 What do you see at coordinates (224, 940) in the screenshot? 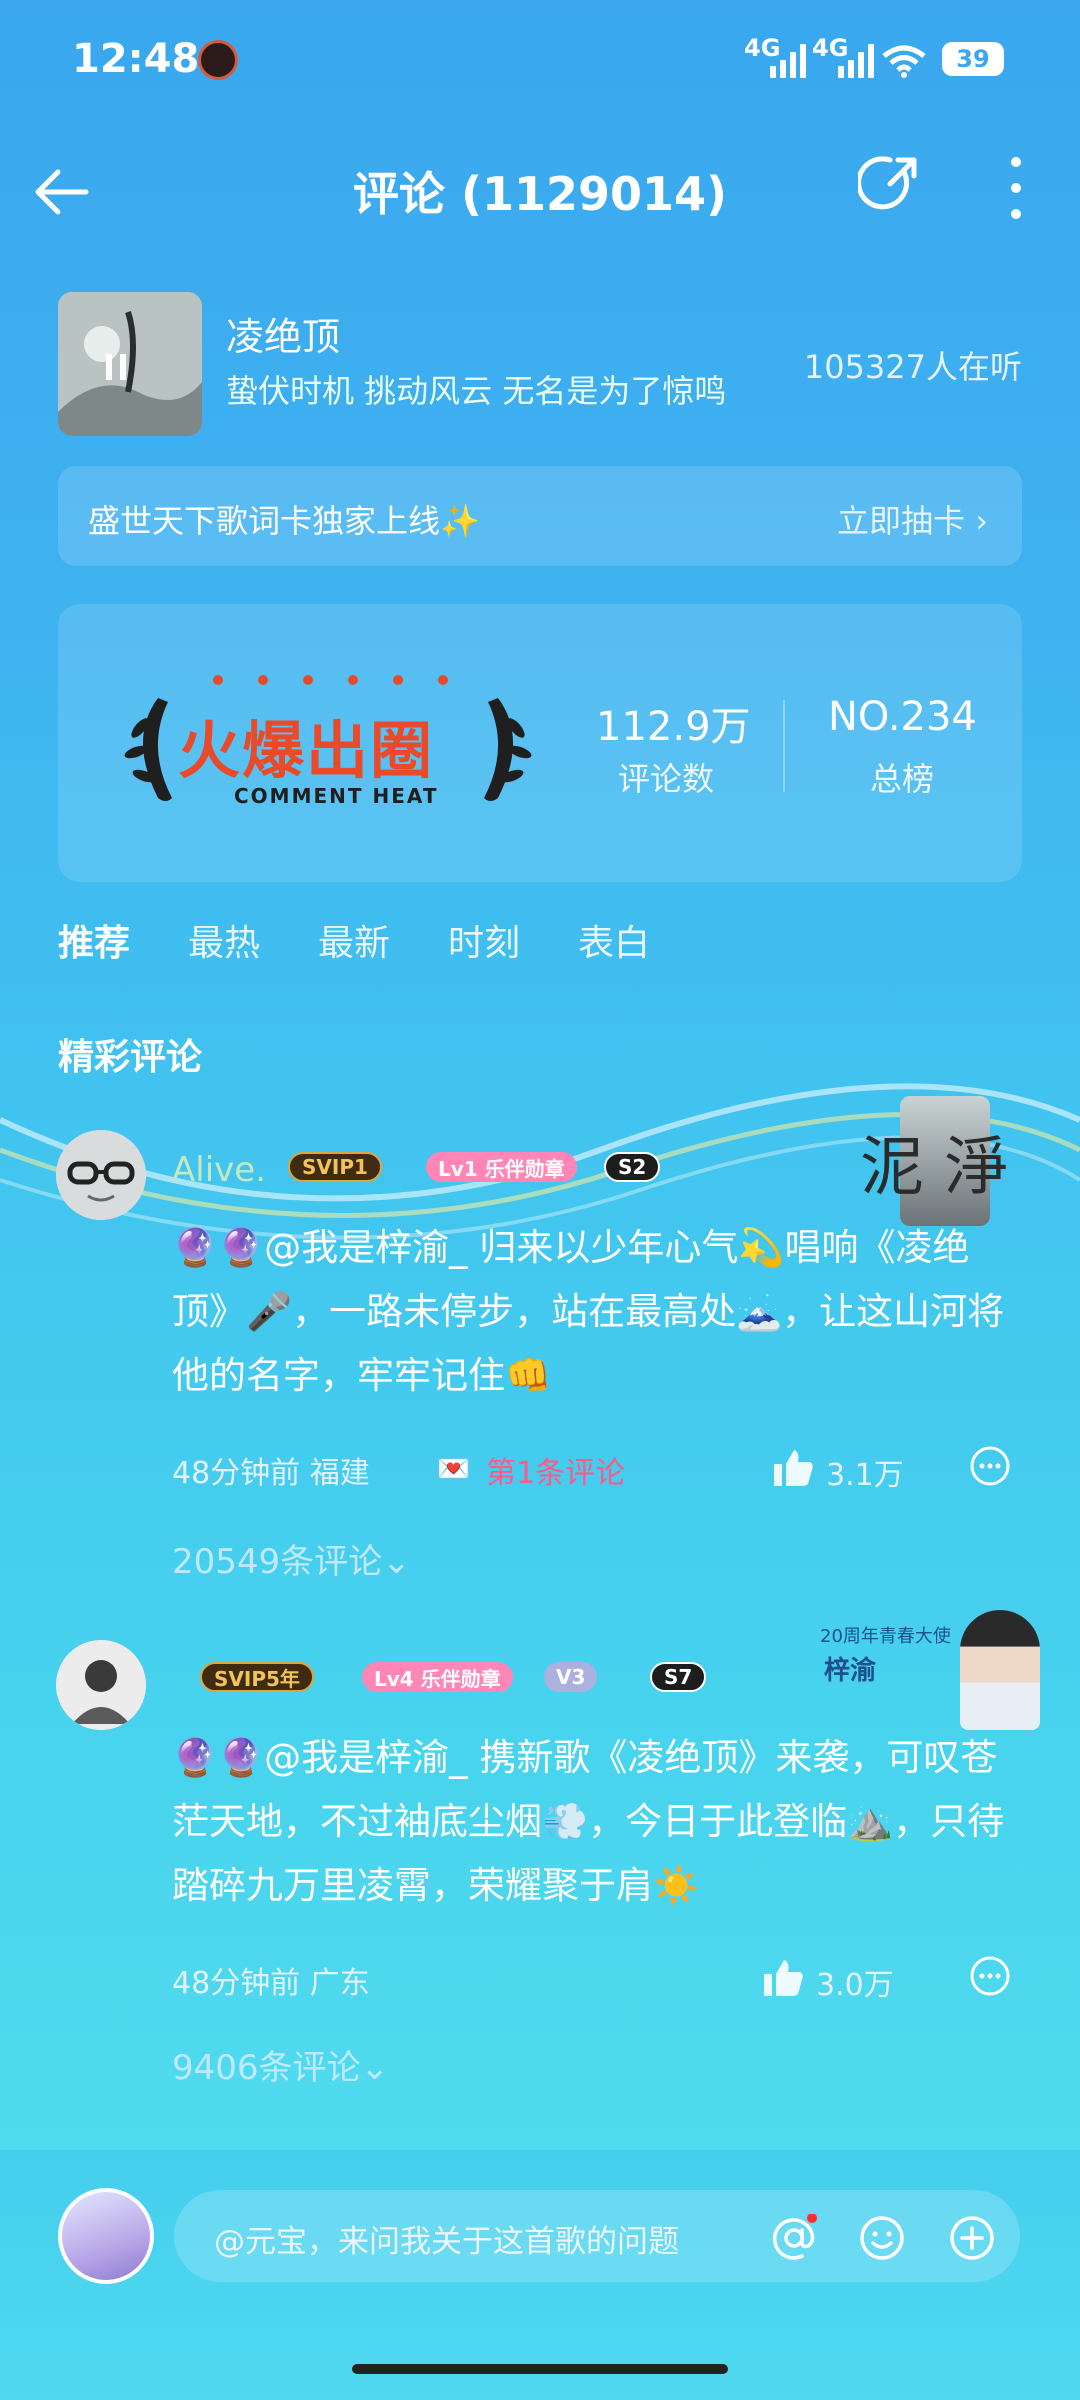
I see `tab-hottest: 最热` at bounding box center [224, 940].